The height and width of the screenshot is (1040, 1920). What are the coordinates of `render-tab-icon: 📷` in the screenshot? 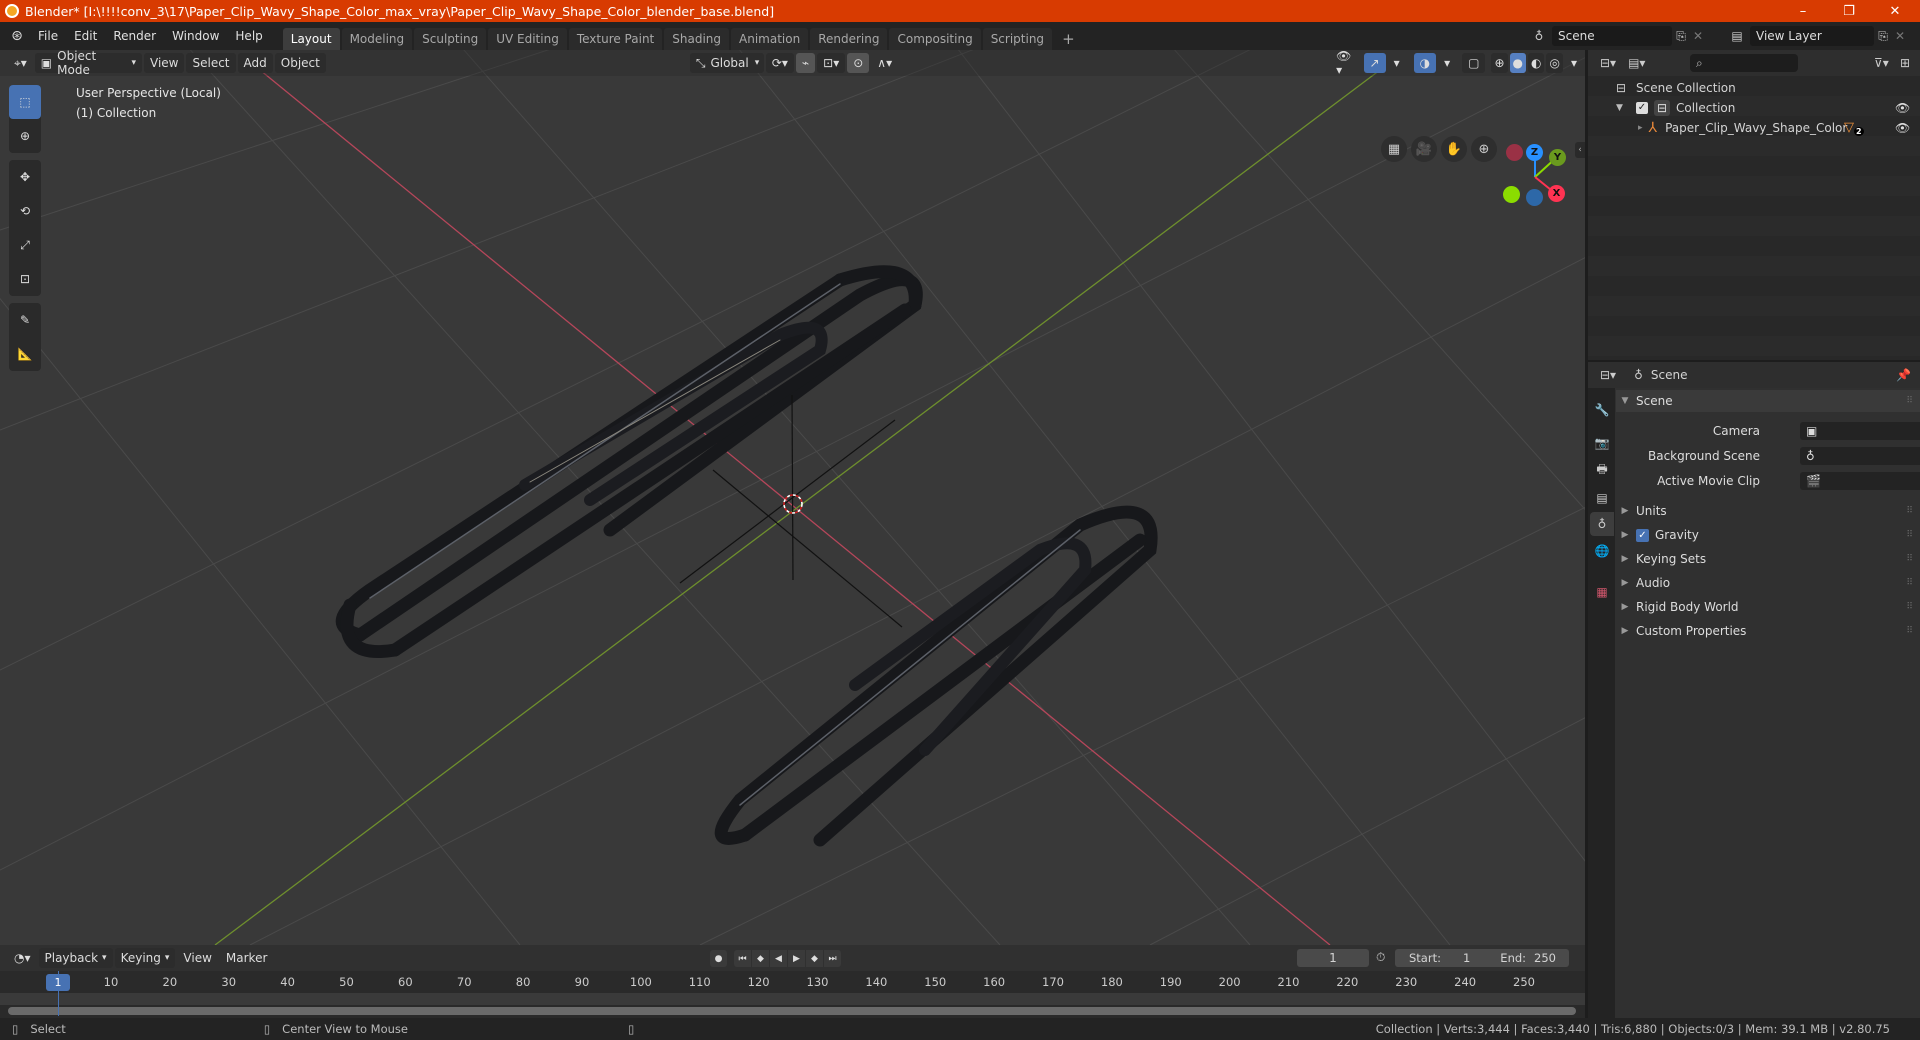 It's located at (1602, 443).